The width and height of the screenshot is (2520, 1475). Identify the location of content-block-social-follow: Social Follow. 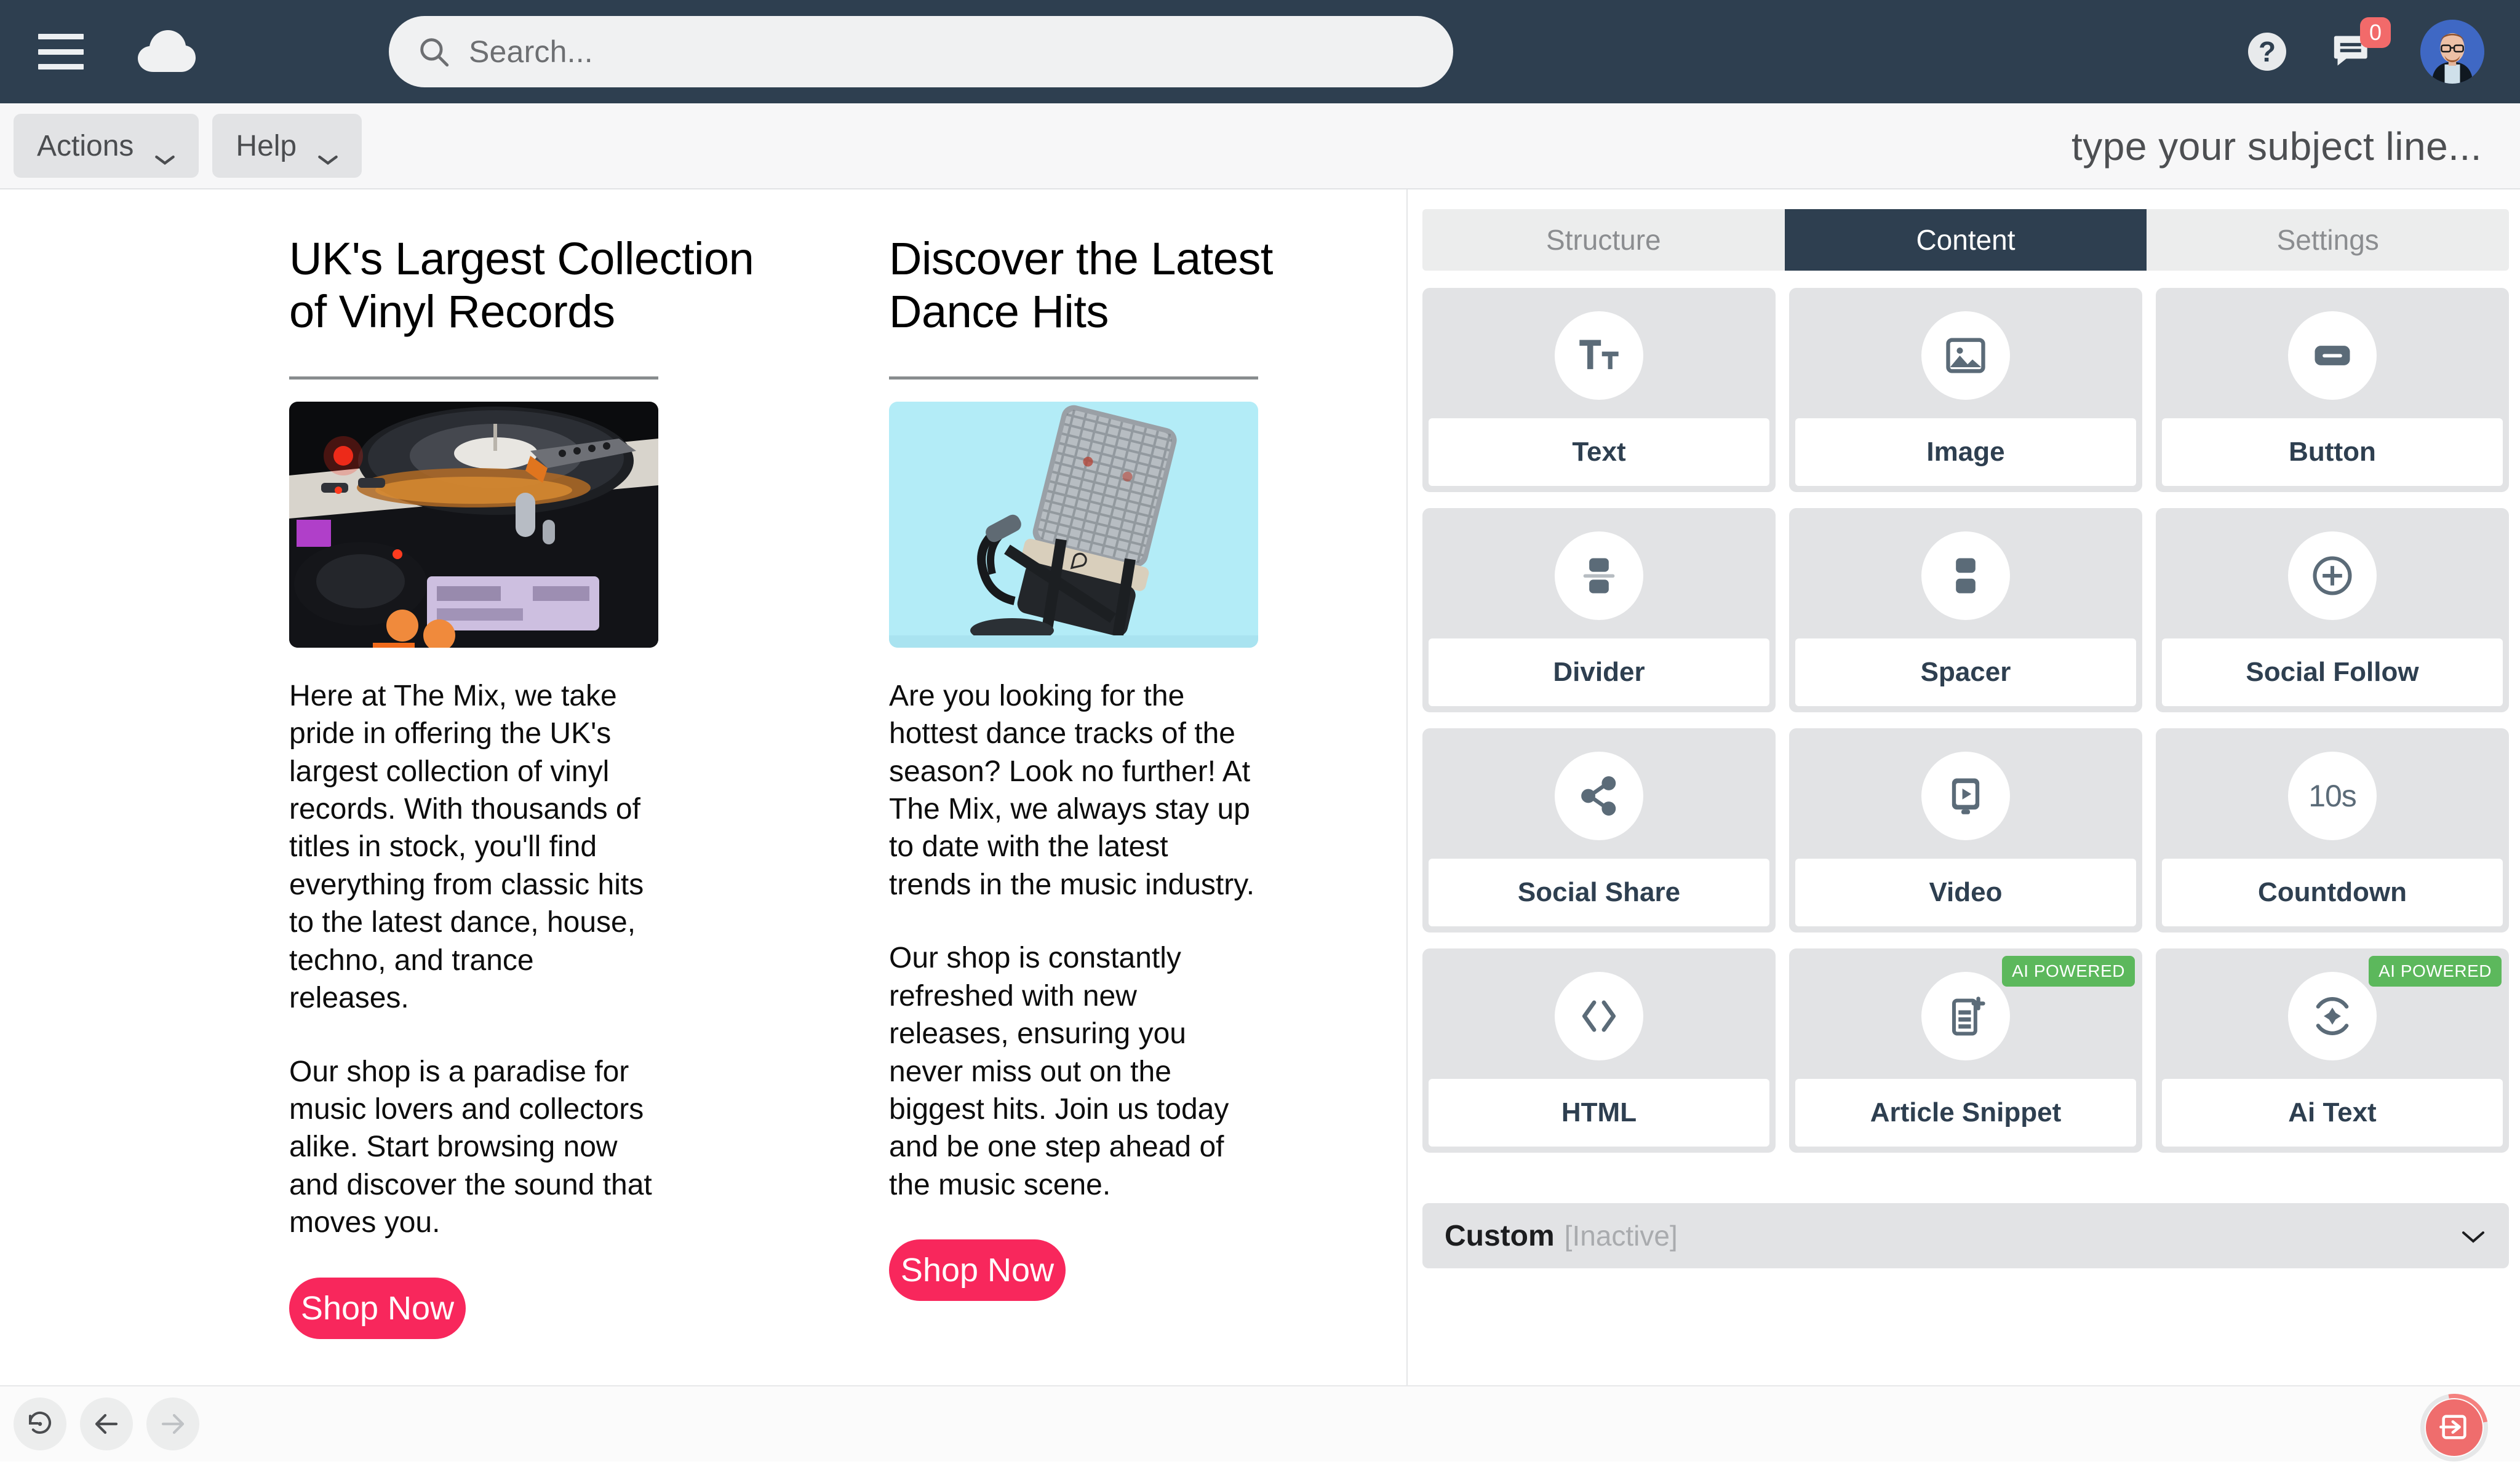
(2332, 610).